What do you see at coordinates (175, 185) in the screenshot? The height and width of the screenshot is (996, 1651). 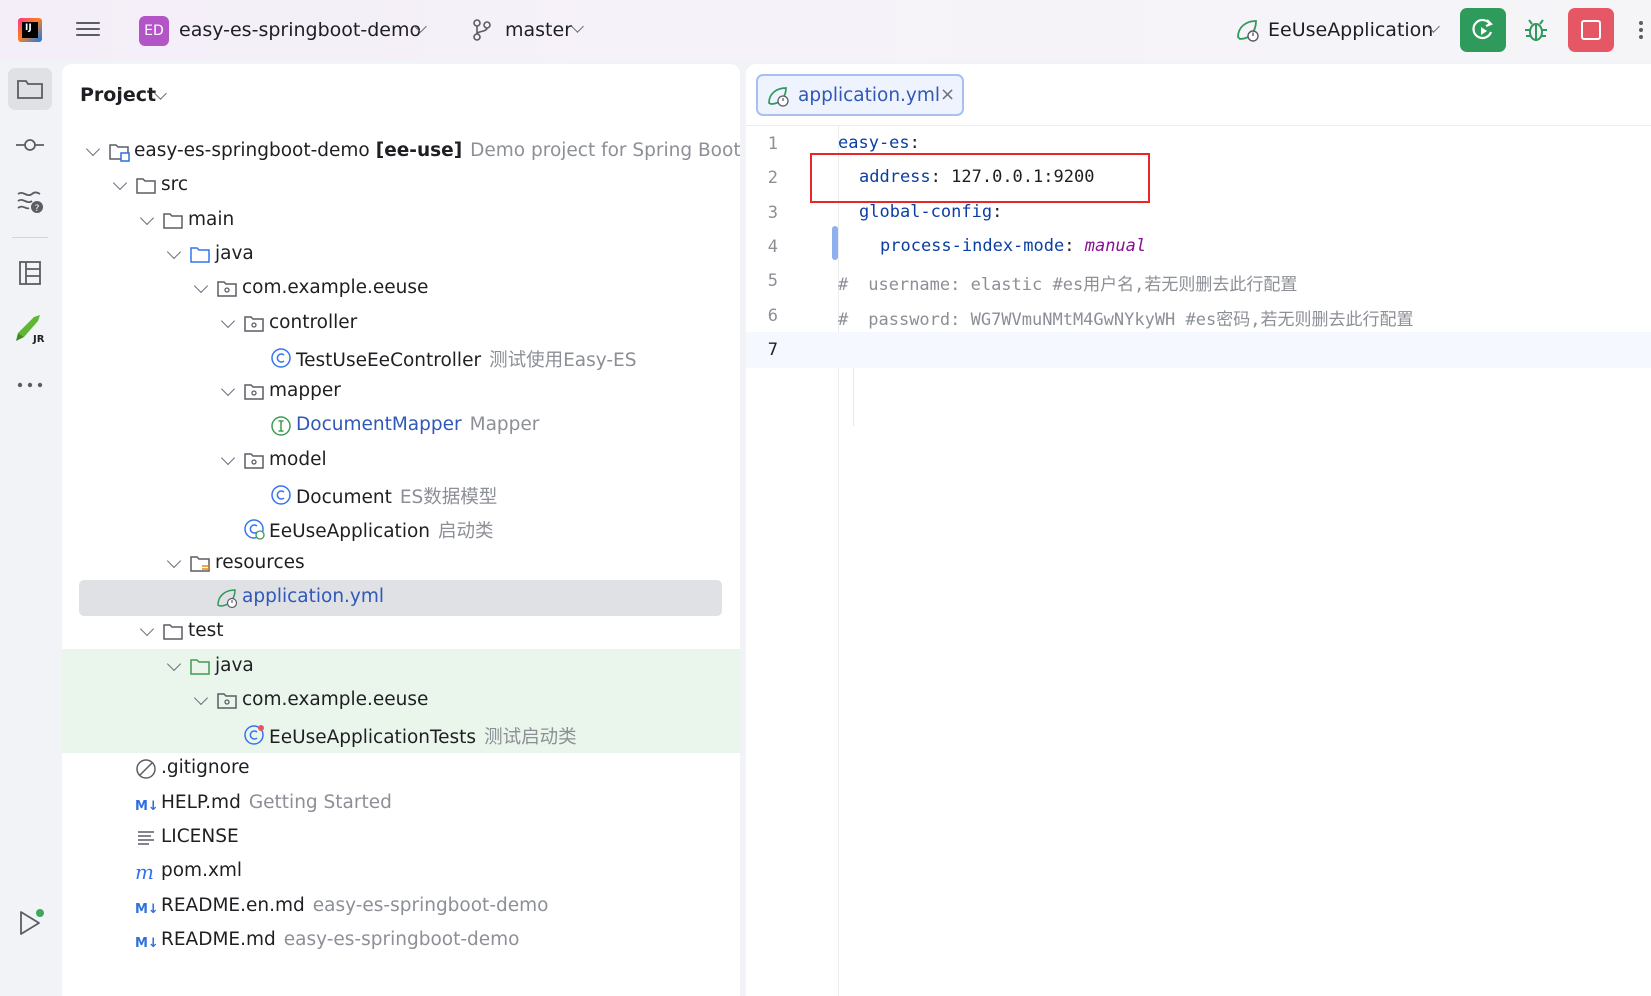 I see `tree-item-label: src` at bounding box center [175, 185].